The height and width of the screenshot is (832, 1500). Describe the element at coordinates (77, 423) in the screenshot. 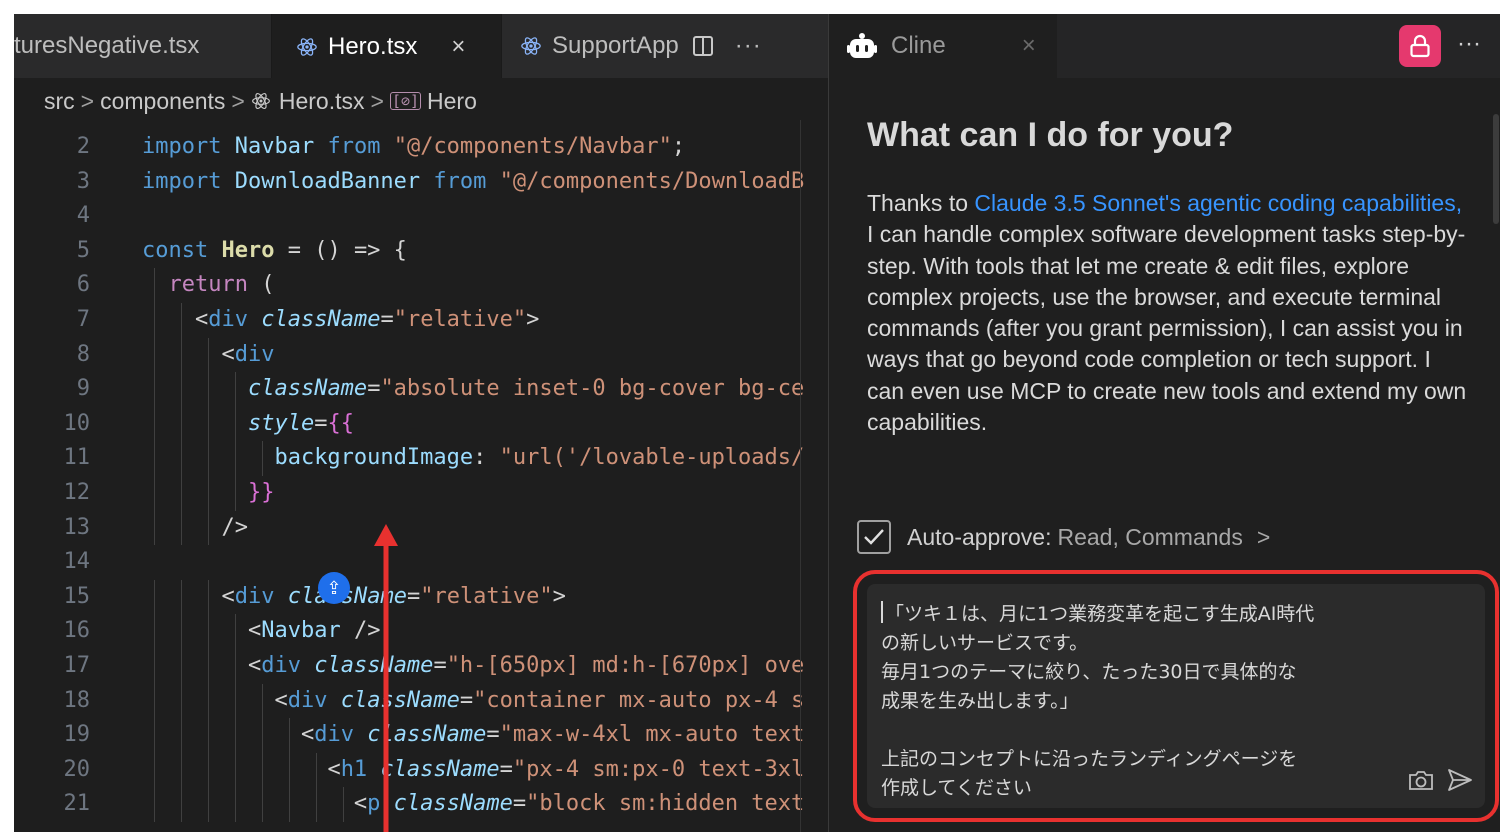

I see `line-number: 10` at that location.